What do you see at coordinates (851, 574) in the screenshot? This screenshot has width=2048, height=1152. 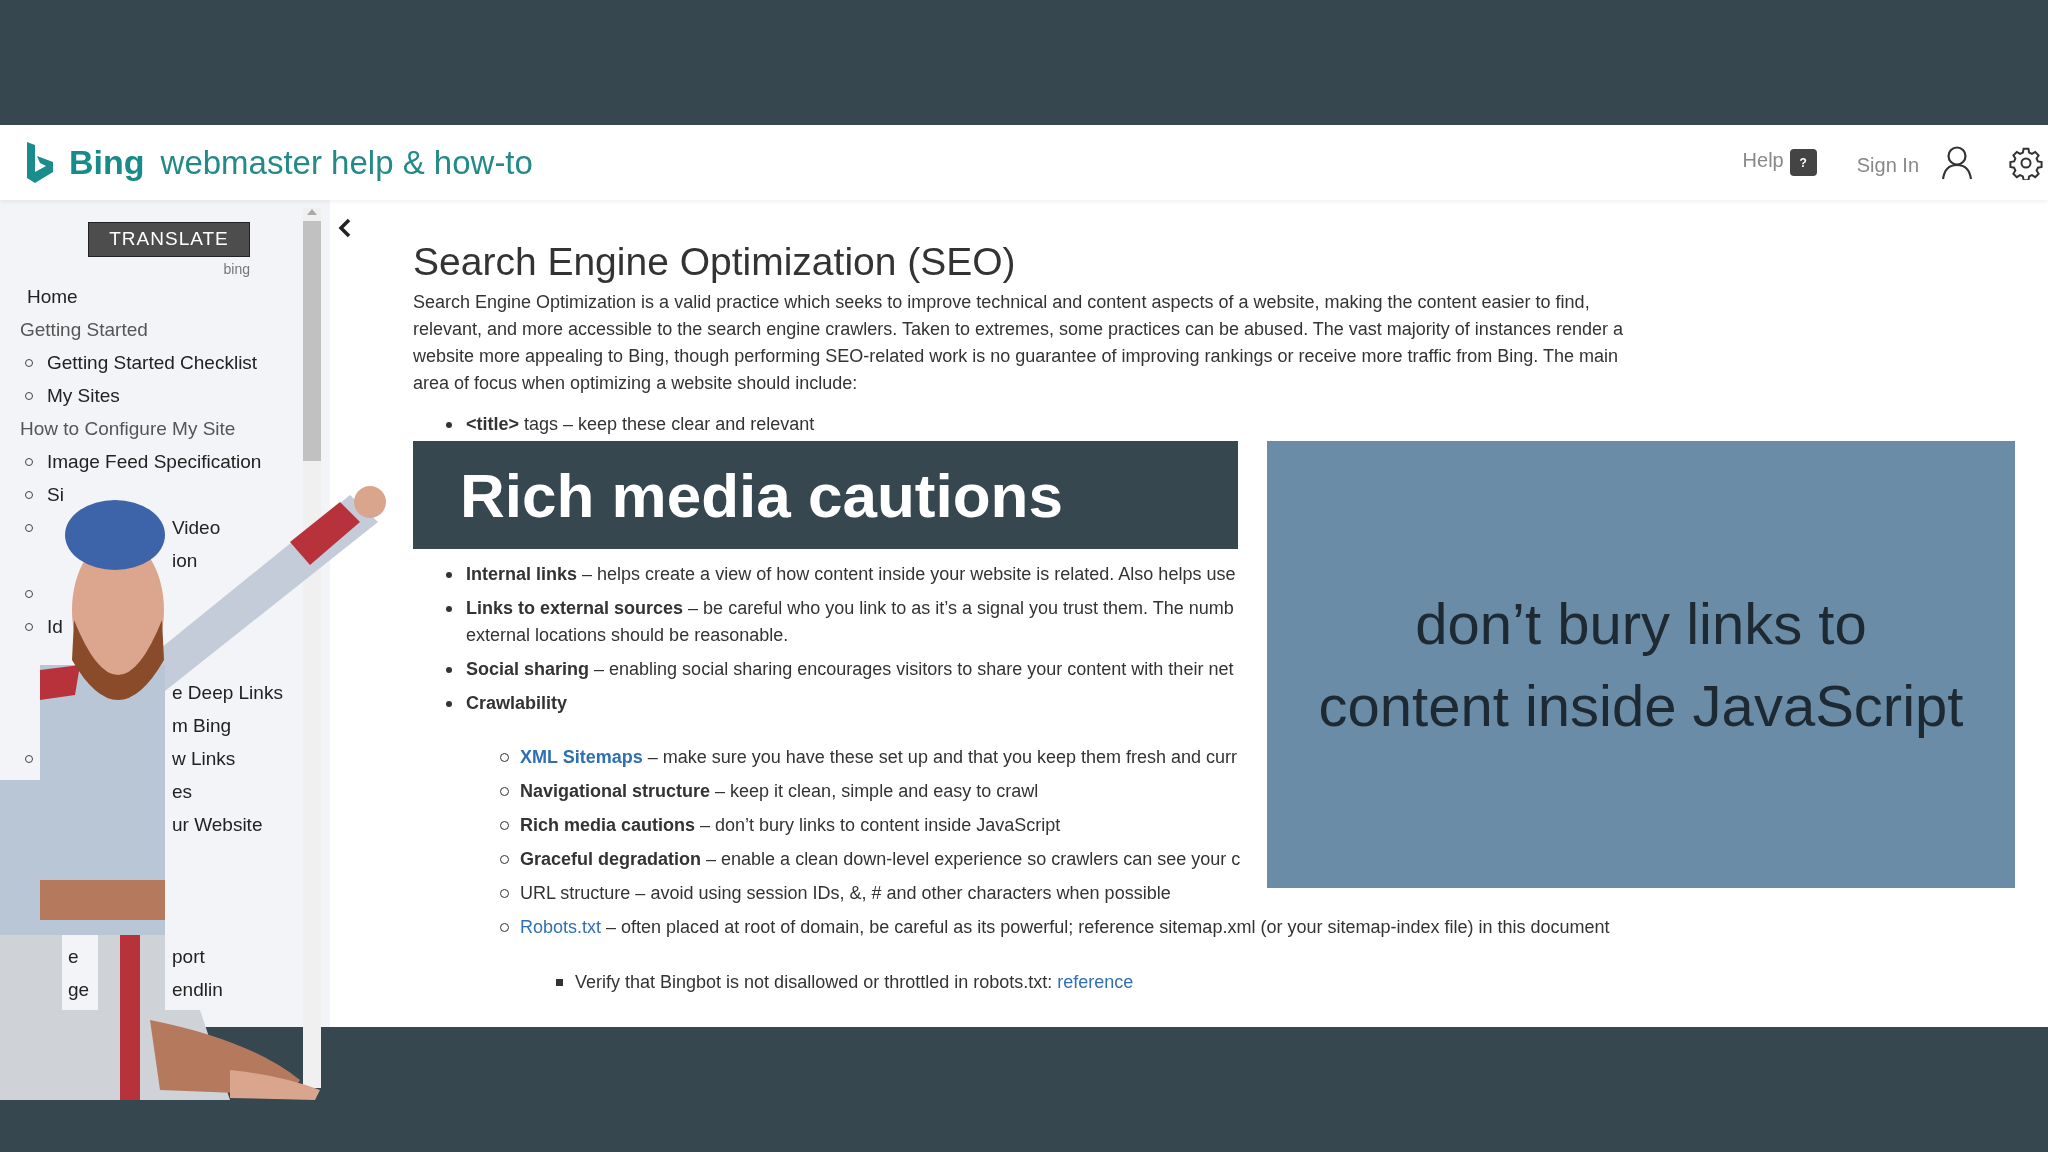 I see `list-item-text: Internal links – helps create a view of how content inside your website is related. Also helps use` at bounding box center [851, 574].